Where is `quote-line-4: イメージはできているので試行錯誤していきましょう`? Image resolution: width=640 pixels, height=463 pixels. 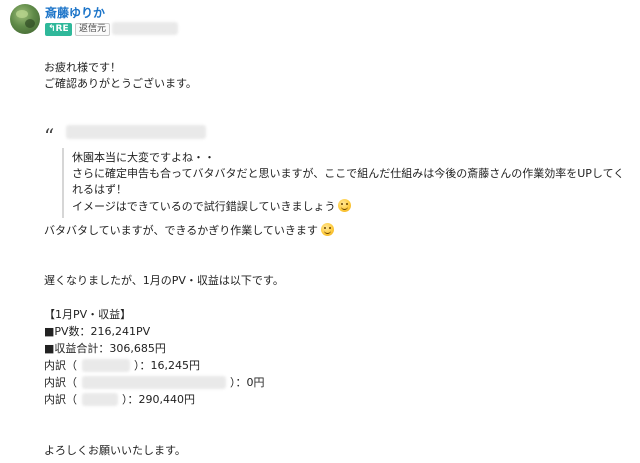
quote-line-4: イメージはできているので試行錯誤していきましょう is located at coordinates (212, 206).